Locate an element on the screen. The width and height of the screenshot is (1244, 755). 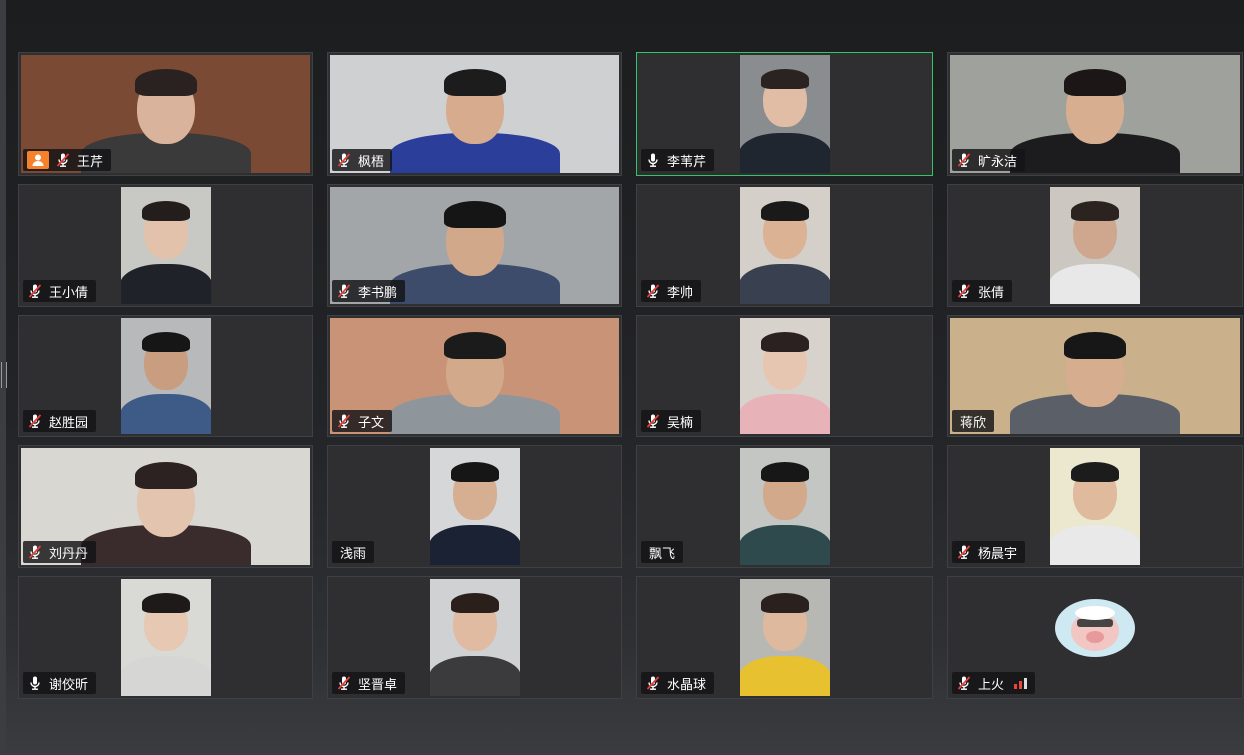
participant-nameplate: 李苇芹 is located at coordinates (678, 160).